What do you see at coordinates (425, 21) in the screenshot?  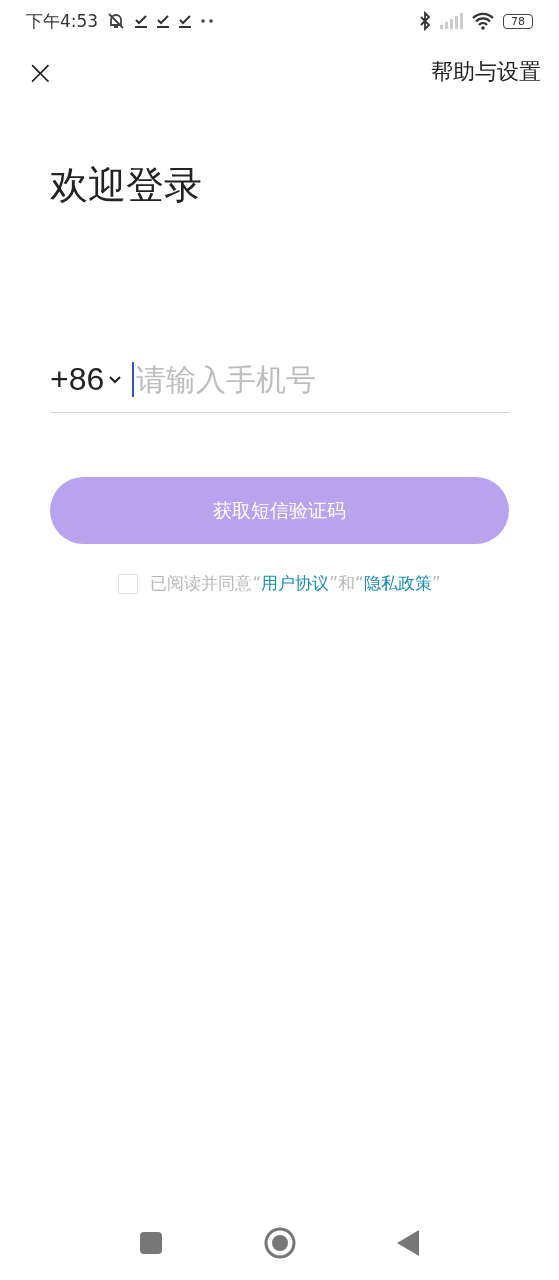 I see `bluetooth-icon` at bounding box center [425, 21].